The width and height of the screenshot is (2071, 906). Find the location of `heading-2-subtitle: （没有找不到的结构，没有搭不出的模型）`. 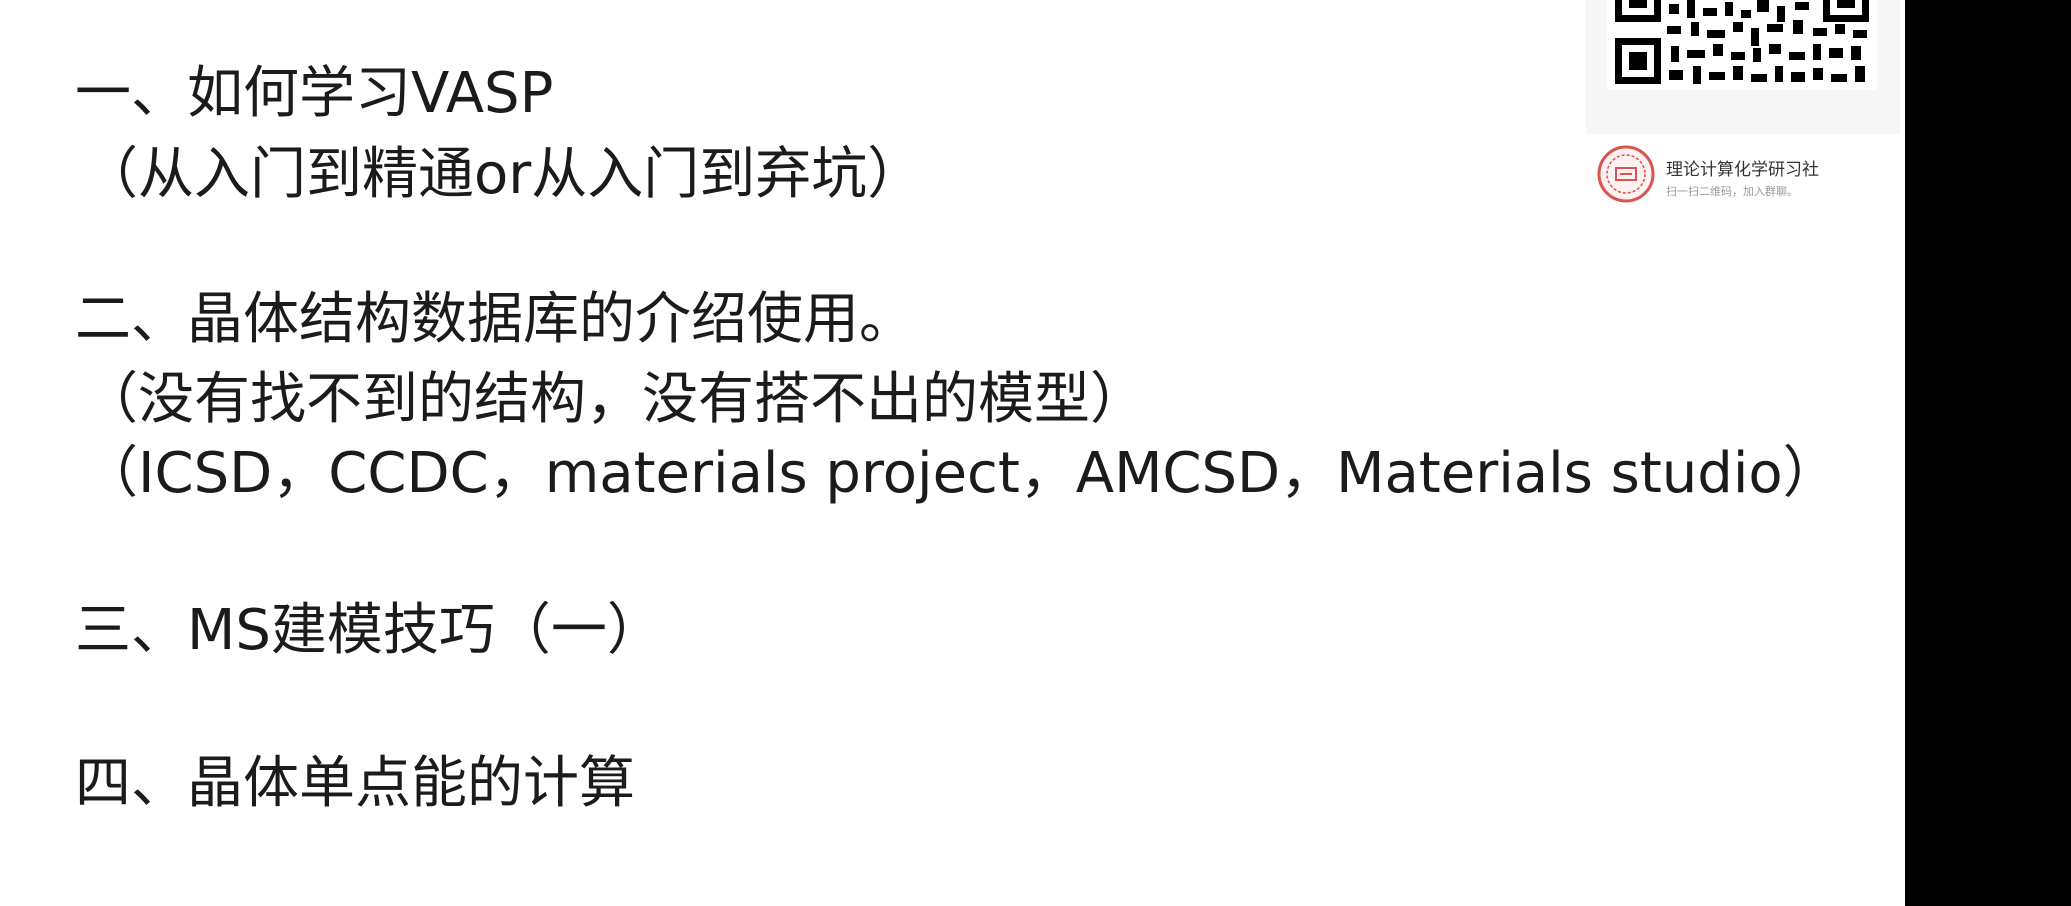

heading-2-subtitle: （没有找不到的结构，没有搭不出的模型） is located at coordinates (614, 399).